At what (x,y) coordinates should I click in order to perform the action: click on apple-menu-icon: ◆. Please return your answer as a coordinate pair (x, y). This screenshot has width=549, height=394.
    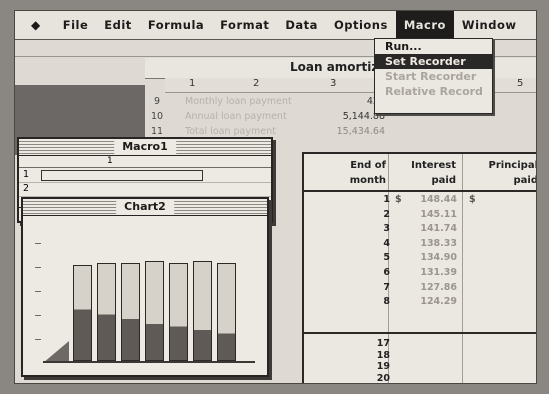
    Looking at the image, I should click on (35, 25).